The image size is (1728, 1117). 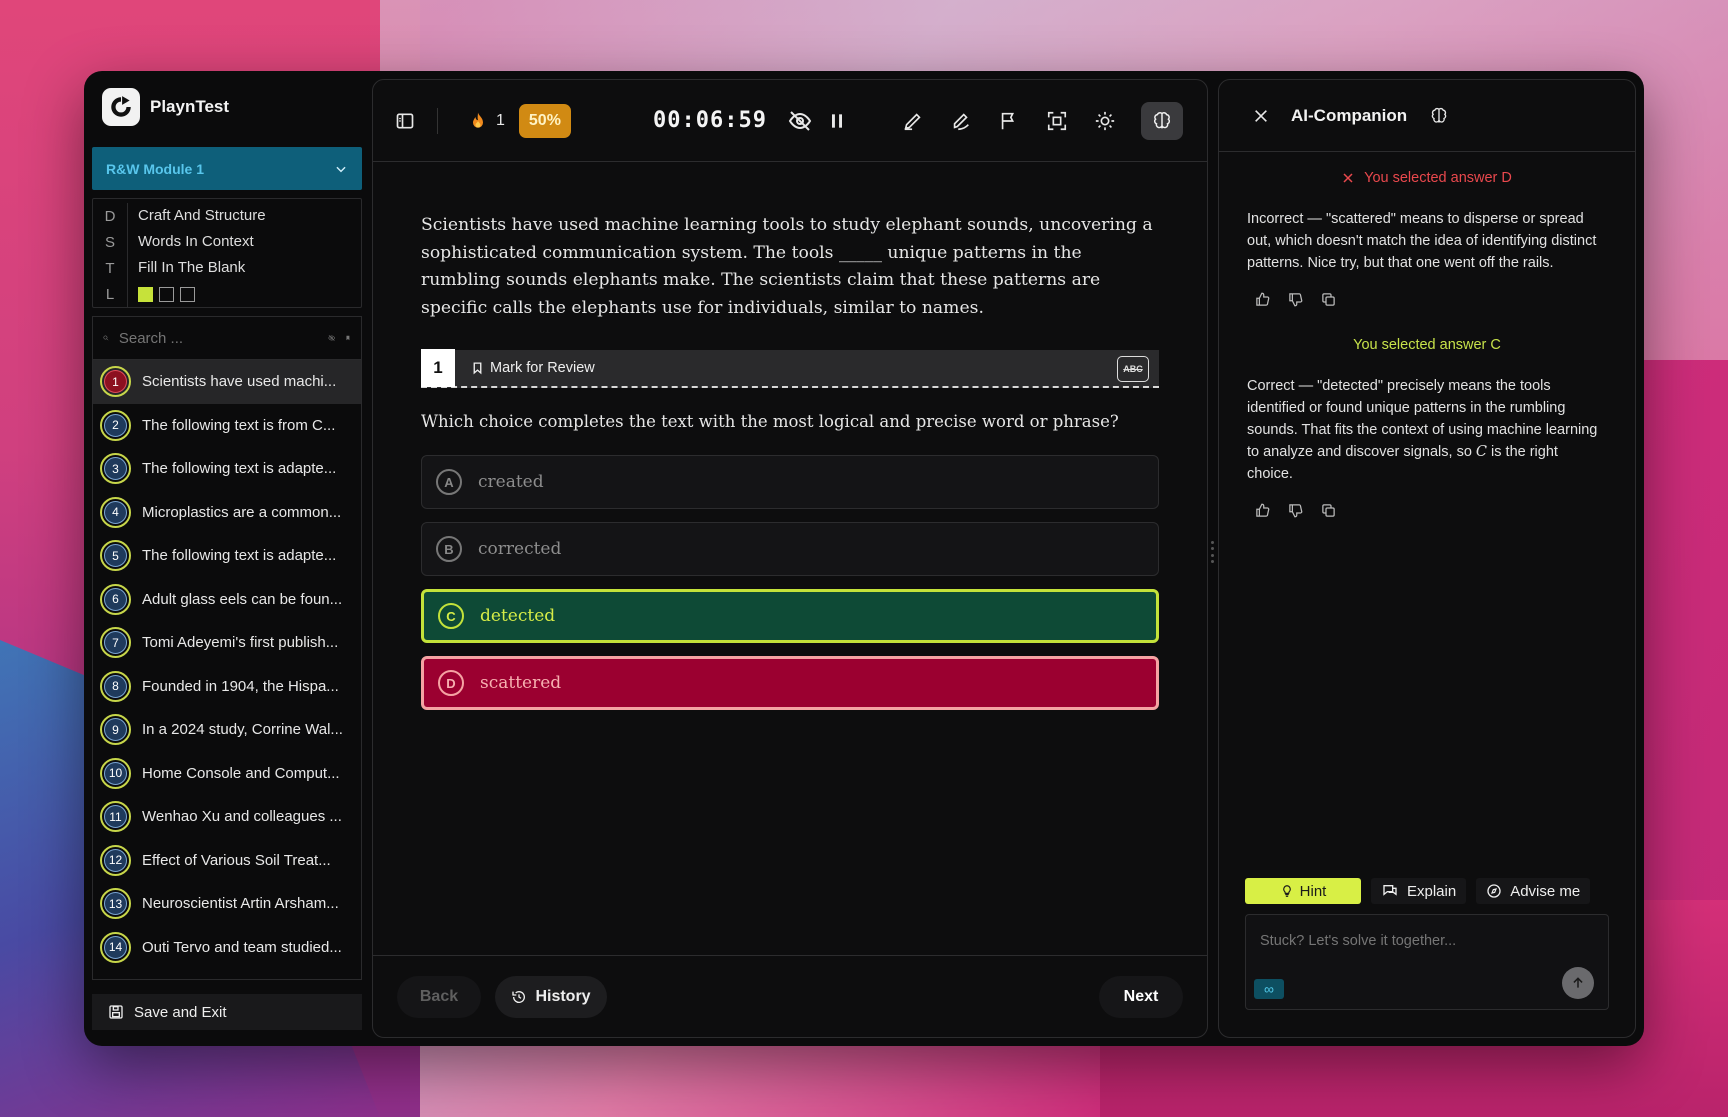 What do you see at coordinates (115, 469) in the screenshot?
I see `question-number-badge: 3` at bounding box center [115, 469].